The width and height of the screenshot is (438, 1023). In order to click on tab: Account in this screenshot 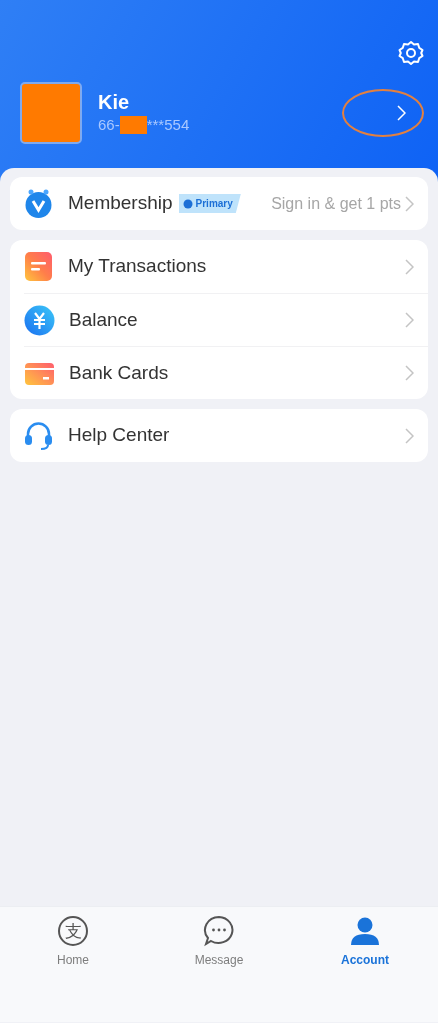, I will do `click(365, 964)`.